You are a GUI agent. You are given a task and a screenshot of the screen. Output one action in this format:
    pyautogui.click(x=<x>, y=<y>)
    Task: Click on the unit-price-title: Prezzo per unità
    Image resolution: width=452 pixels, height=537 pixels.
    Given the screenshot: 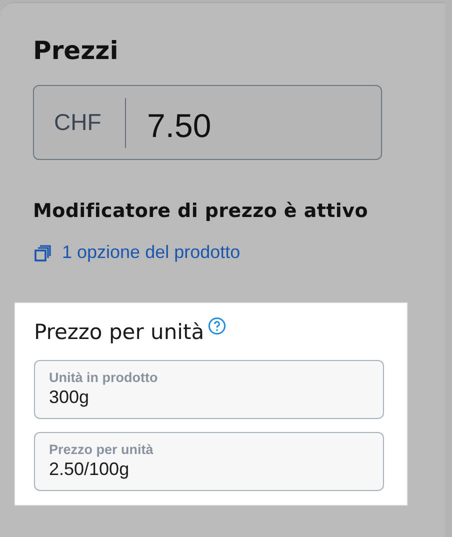 What is the action you would take?
    pyautogui.click(x=119, y=332)
    